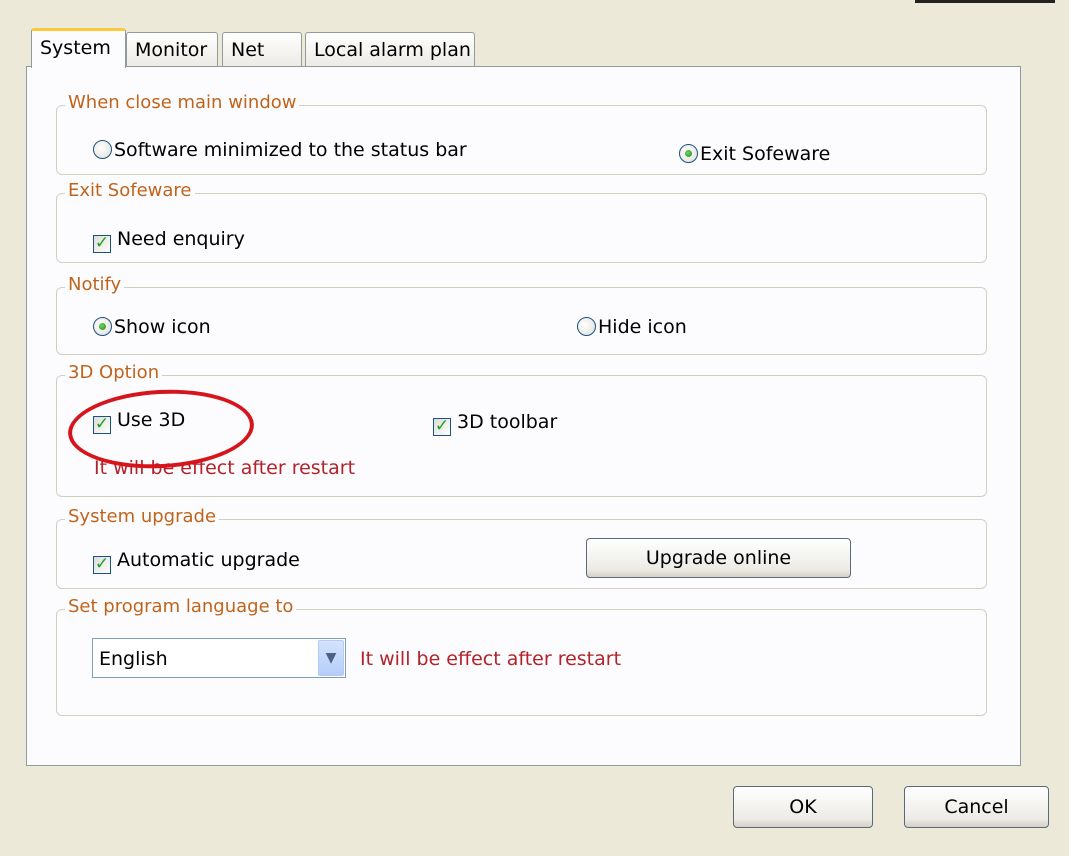 The width and height of the screenshot is (1069, 856). What do you see at coordinates (130, 190) in the screenshot?
I see `exit-software-group-title: Exit Sofeware` at bounding box center [130, 190].